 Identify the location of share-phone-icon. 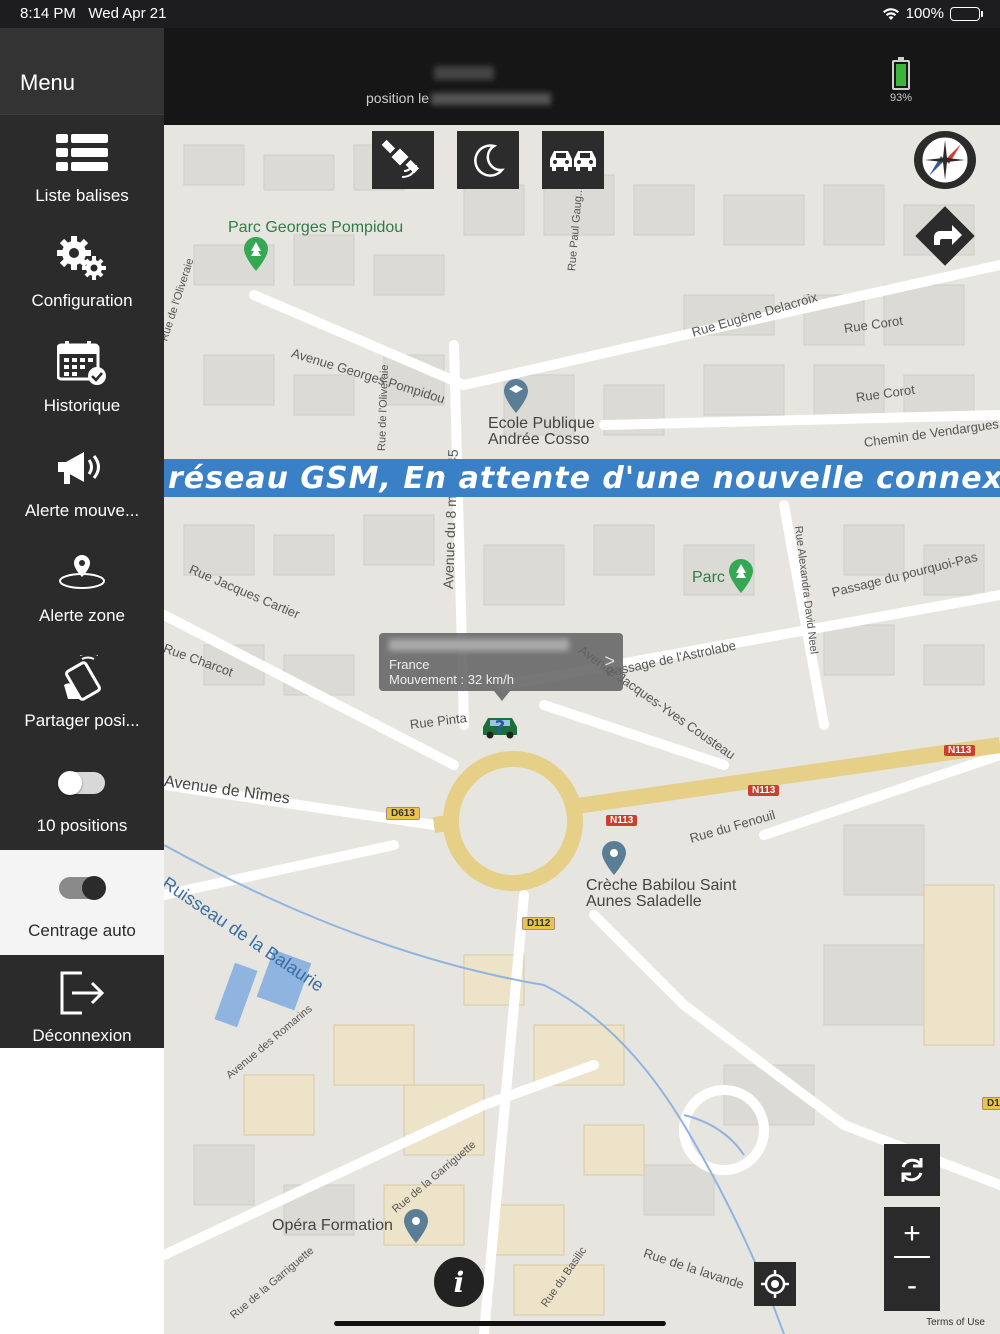
(82, 678).